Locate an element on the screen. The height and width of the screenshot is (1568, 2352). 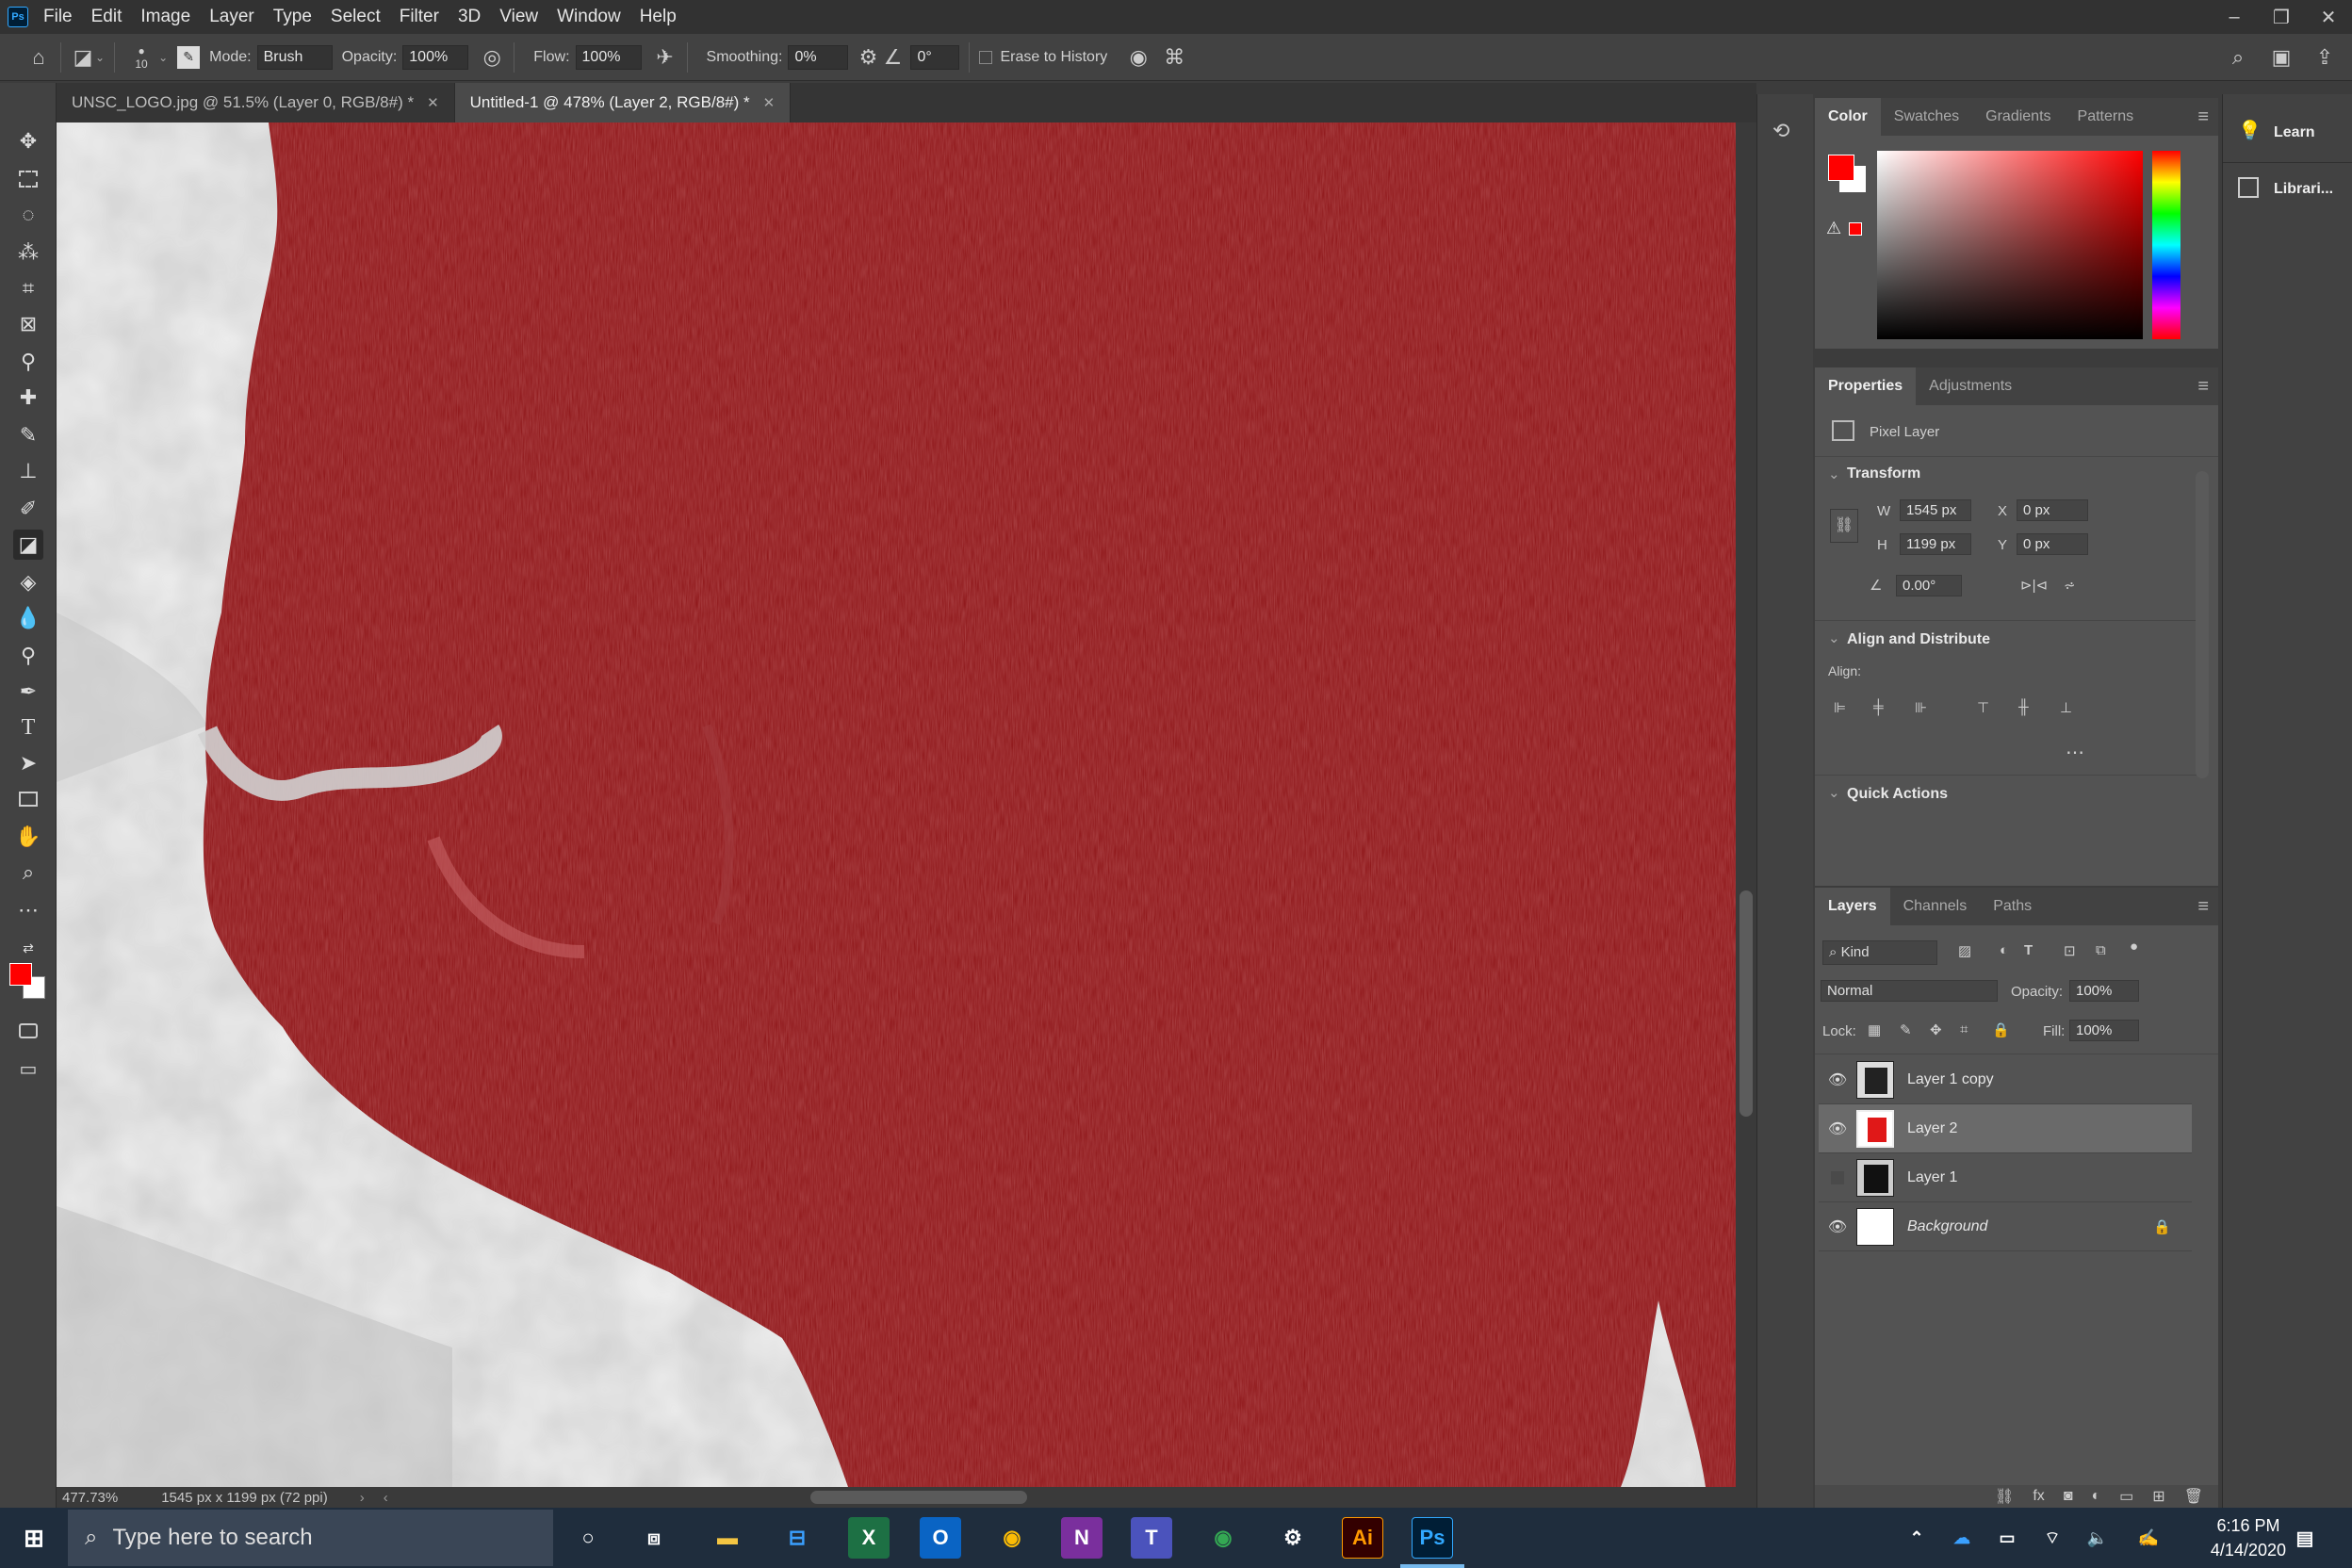
delete-layer-icon: 🗑 is located at coordinates (2193, 1497).